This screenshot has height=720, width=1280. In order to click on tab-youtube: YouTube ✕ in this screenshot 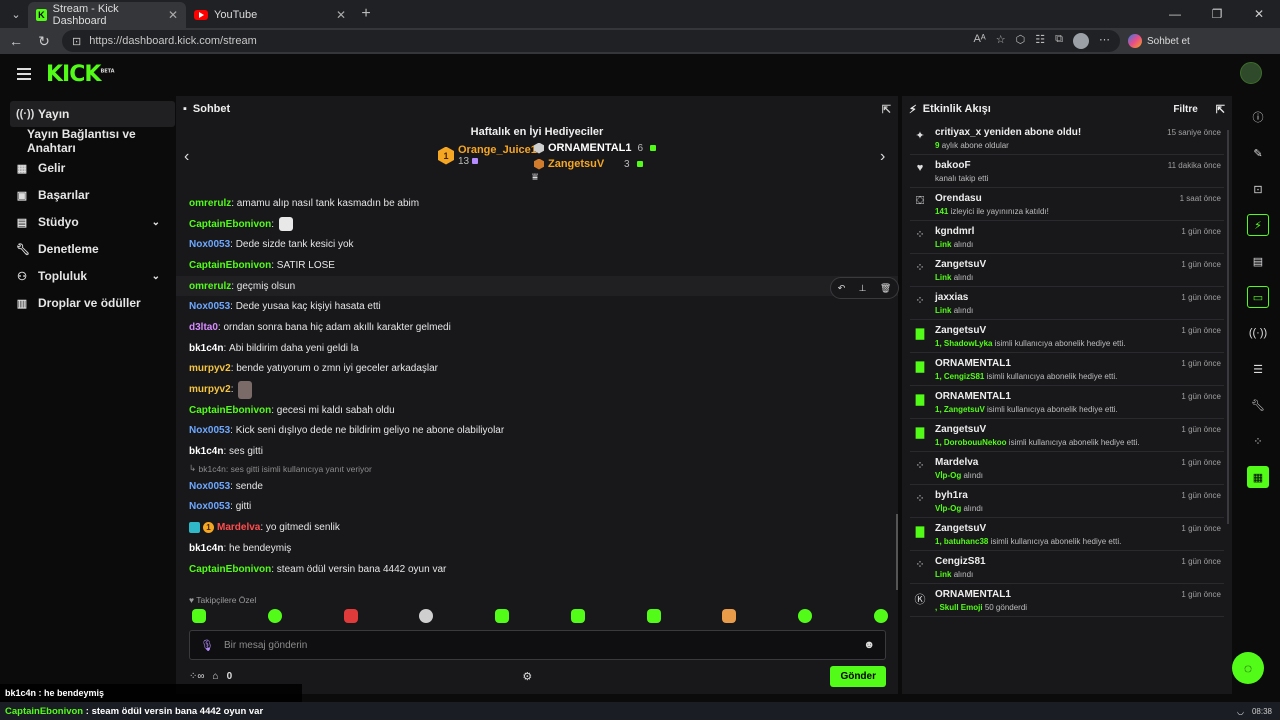, I will do `click(270, 15)`.